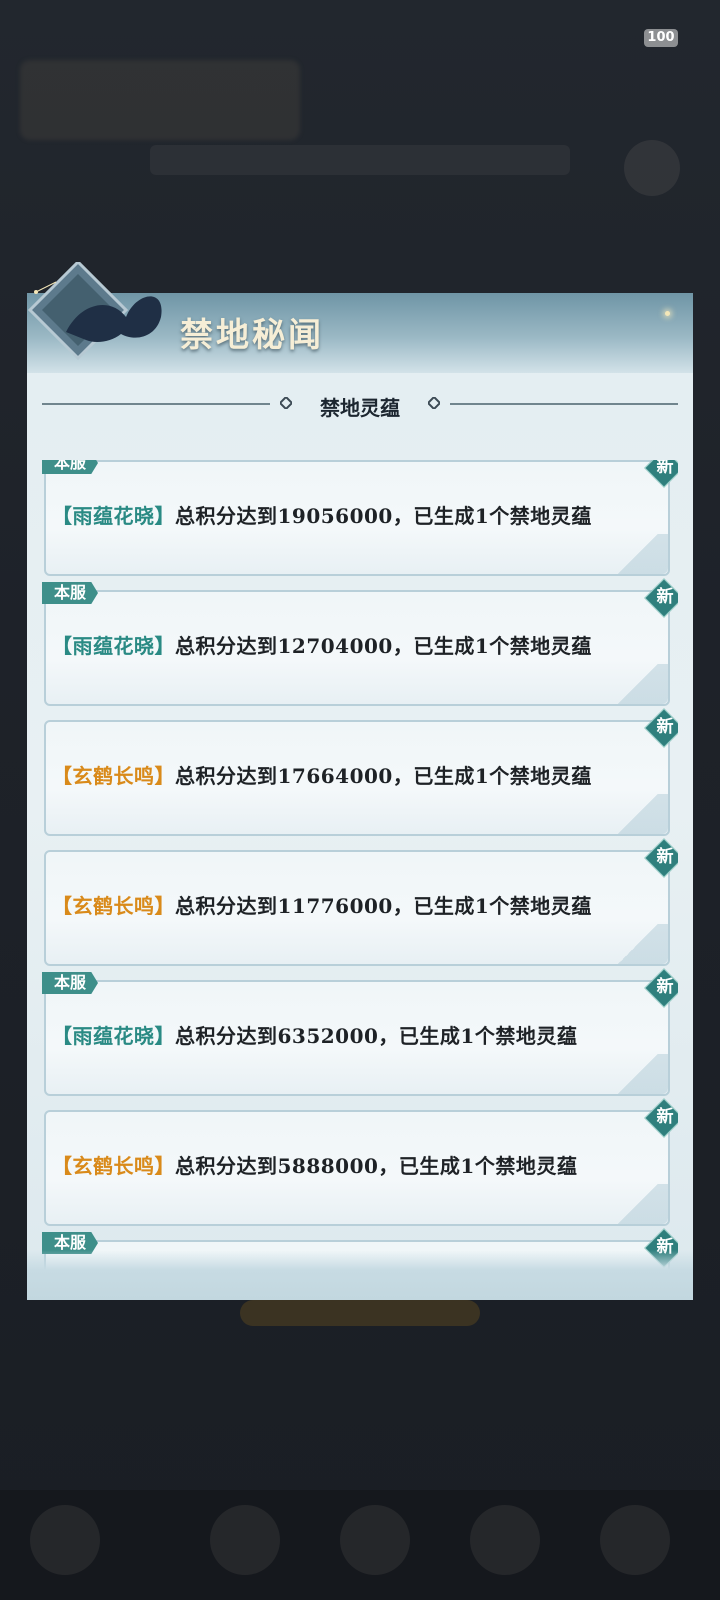 The height and width of the screenshot is (1600, 720). I want to click on sparkle-icon, so click(667, 313).